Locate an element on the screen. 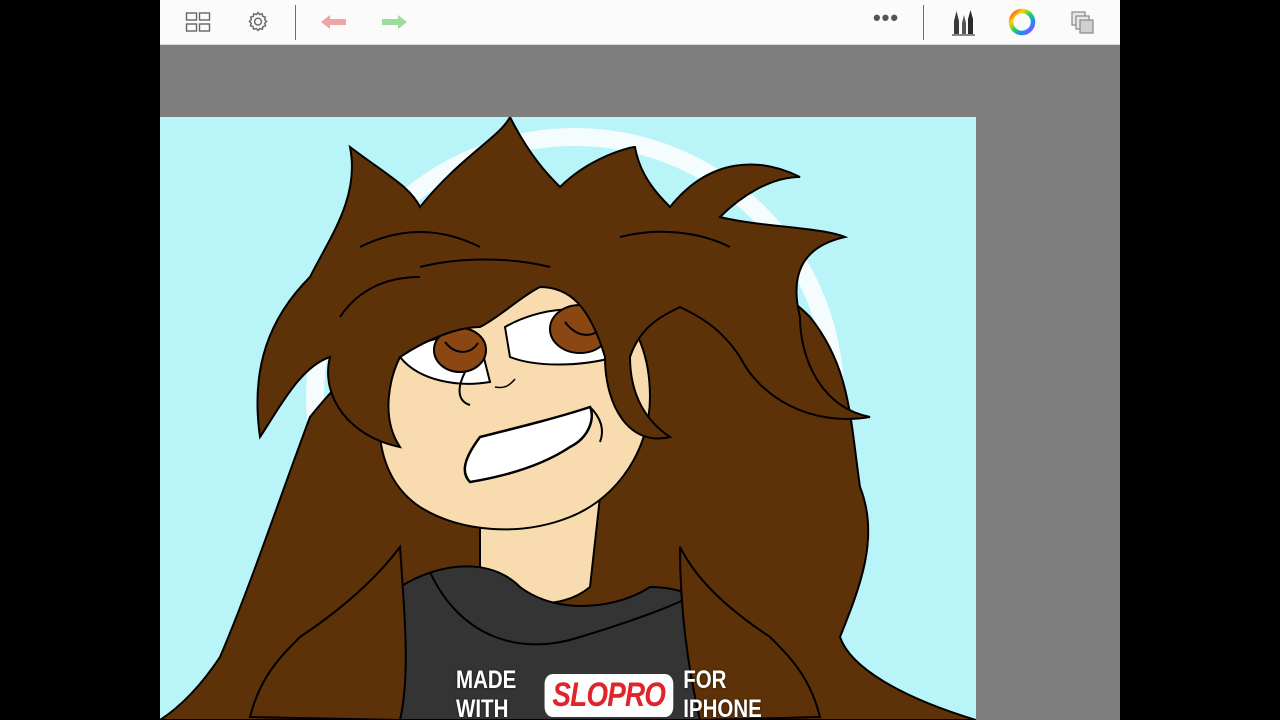  top-toolbar: ••• is located at coordinates (640, 22).